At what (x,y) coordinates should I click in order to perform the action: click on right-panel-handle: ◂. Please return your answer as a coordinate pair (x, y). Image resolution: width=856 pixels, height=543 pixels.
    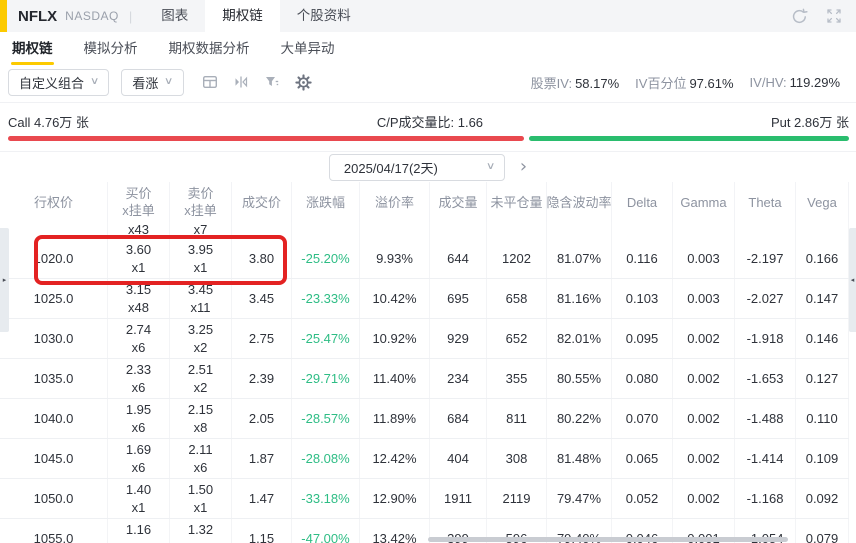
    Looking at the image, I should click on (852, 280).